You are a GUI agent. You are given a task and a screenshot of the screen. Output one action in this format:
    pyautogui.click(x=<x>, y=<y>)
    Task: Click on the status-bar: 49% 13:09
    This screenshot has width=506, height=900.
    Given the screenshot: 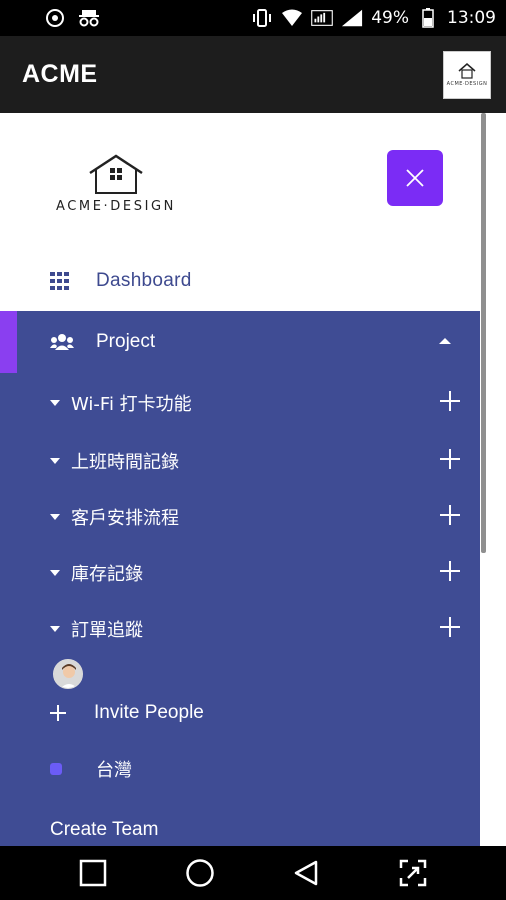 What is the action you would take?
    pyautogui.click(x=253, y=18)
    